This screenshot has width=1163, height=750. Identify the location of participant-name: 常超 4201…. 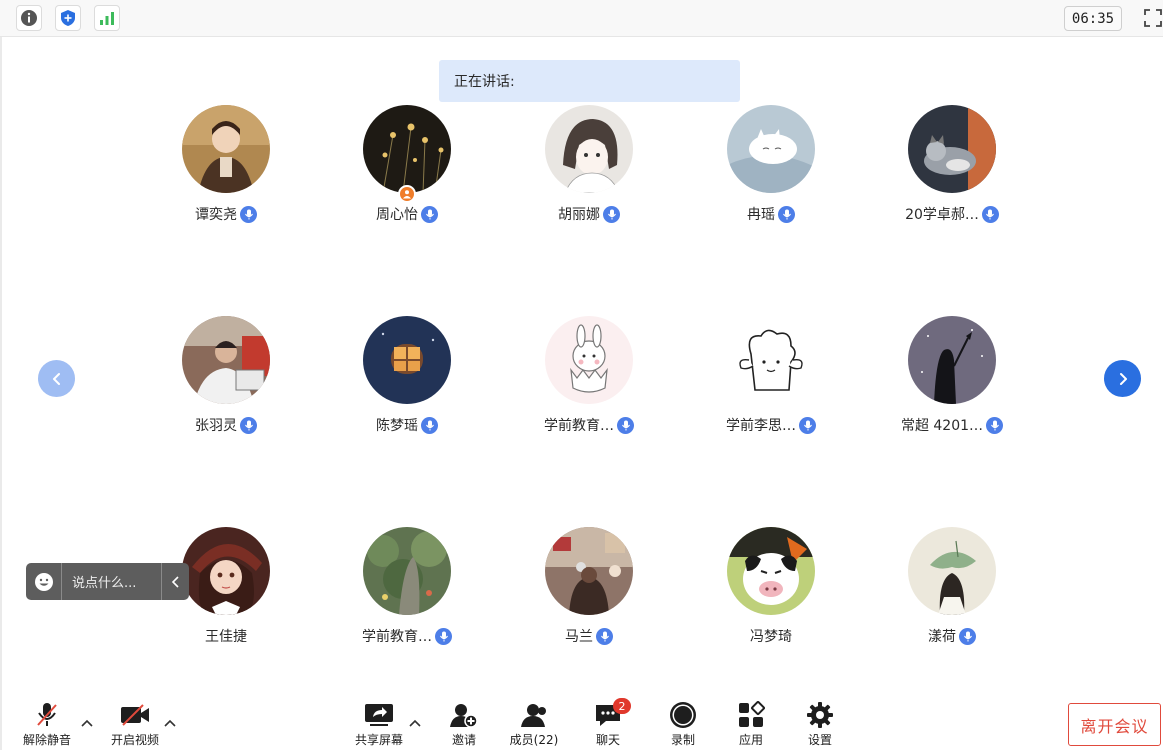
(952, 425).